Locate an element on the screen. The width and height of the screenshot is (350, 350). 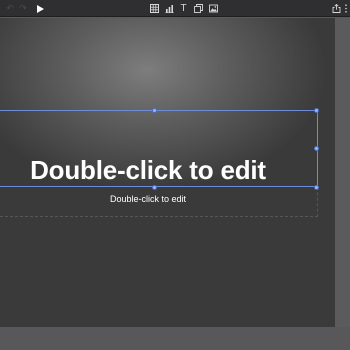
canvas-bottom-margin is located at coordinates (175, 338).